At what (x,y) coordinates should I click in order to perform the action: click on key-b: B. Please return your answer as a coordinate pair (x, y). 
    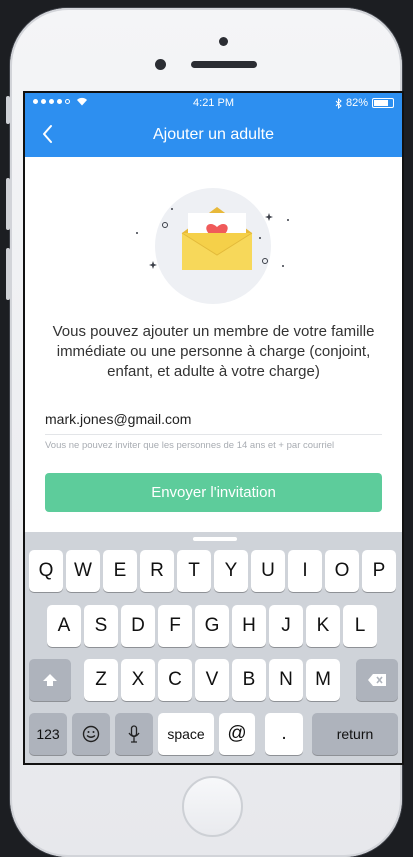
    Looking at the image, I should click on (249, 680).